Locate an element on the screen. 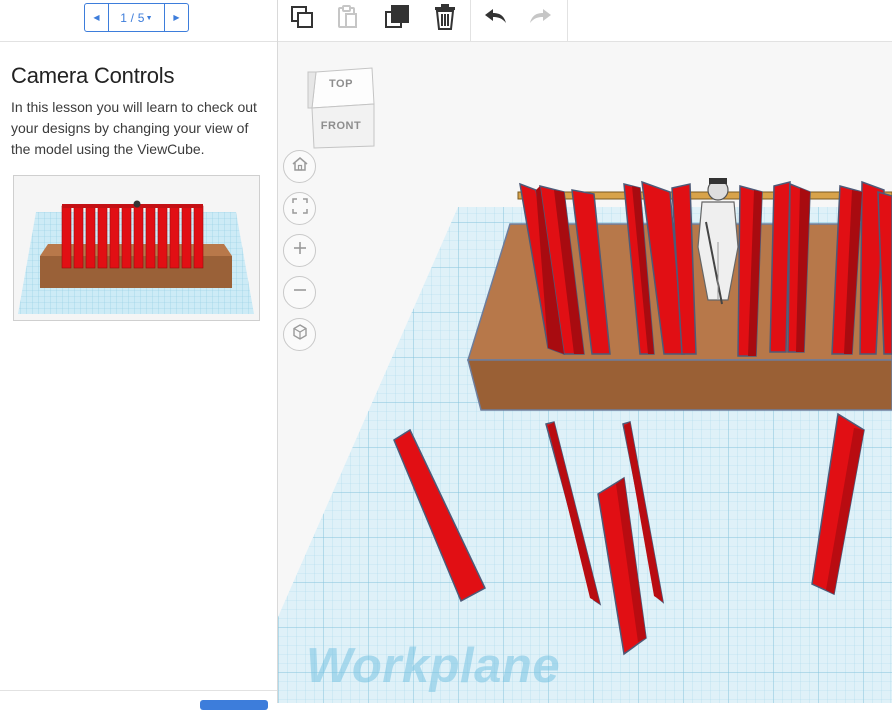  paste-icon is located at coordinates (348, 19).